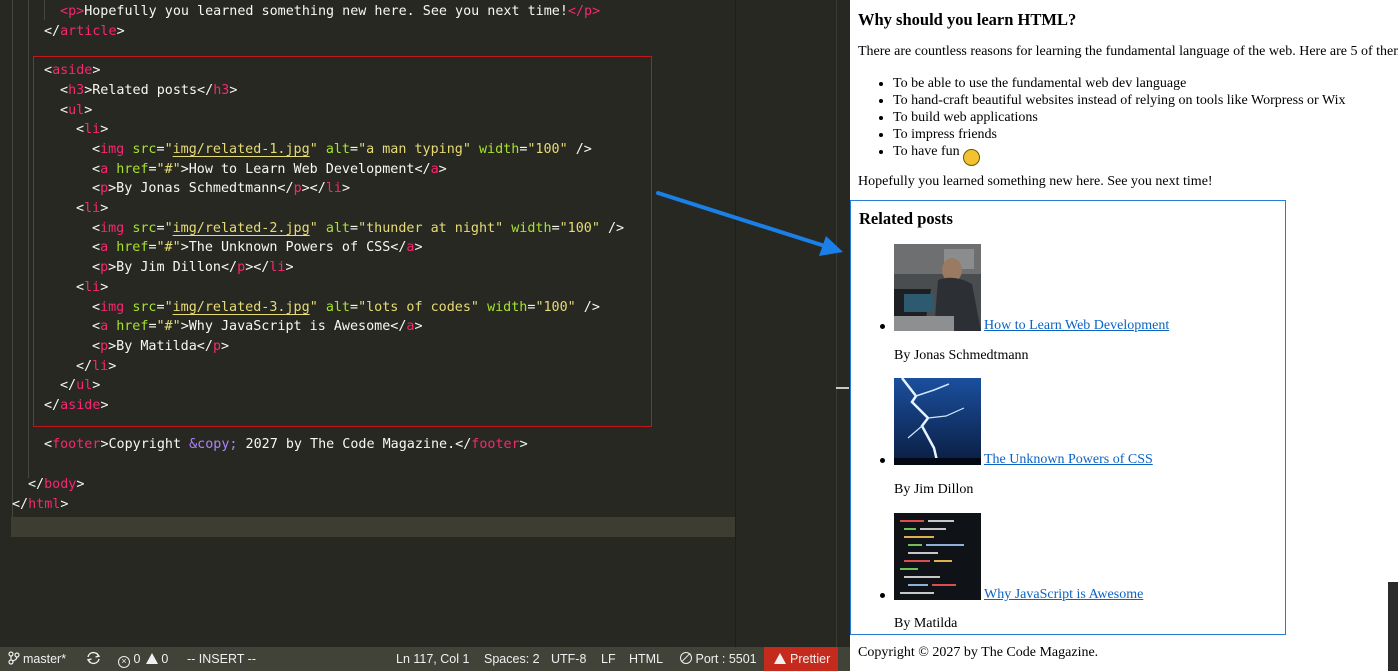  I want to click on code-token: body, so click(60, 484).